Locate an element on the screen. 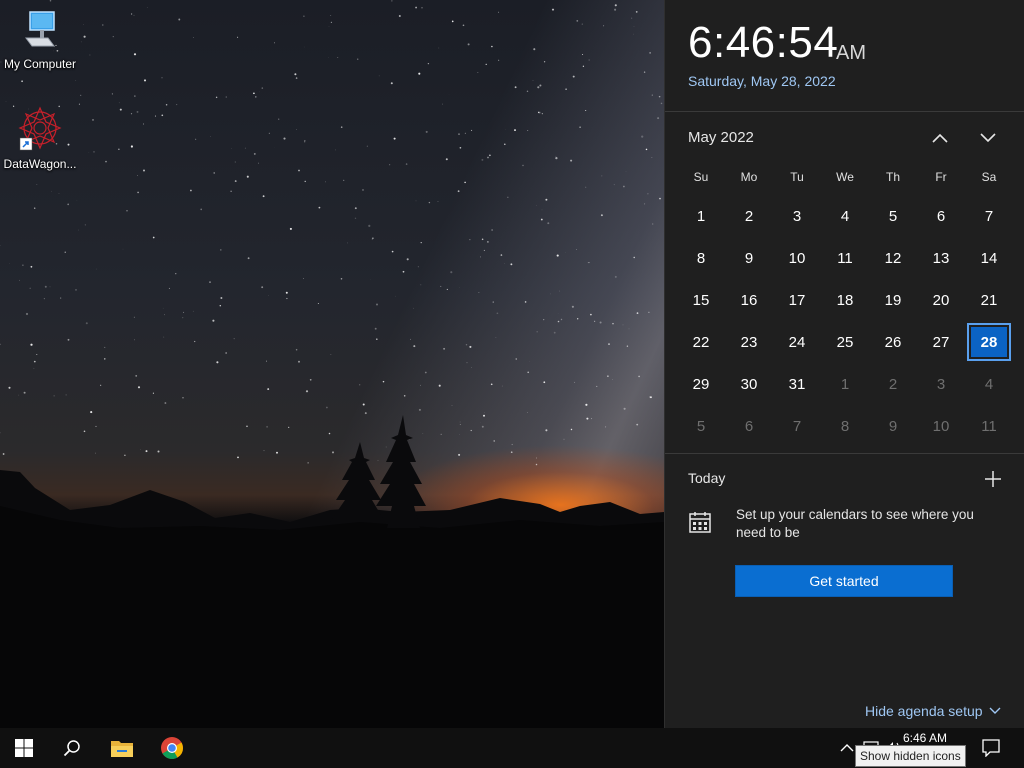 The image size is (1024, 768). start-button is located at coordinates (24, 748).